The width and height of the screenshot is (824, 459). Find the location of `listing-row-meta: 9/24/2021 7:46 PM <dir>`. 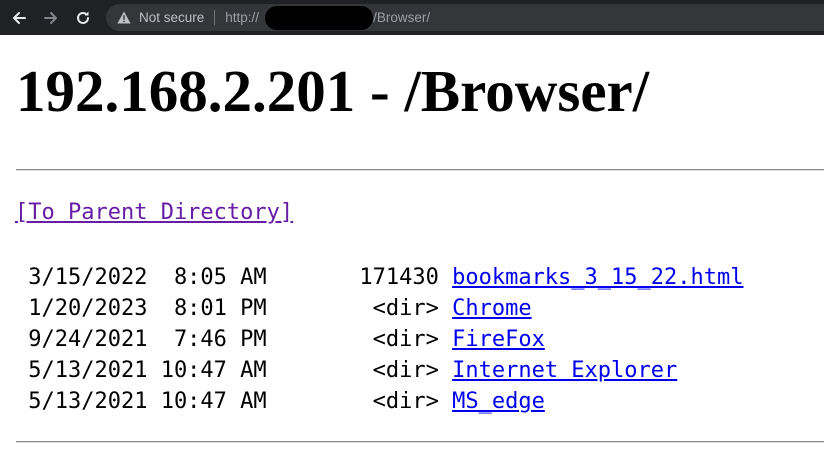

listing-row-meta: 9/24/2021 7:46 PM <dir> is located at coordinates (234, 339).